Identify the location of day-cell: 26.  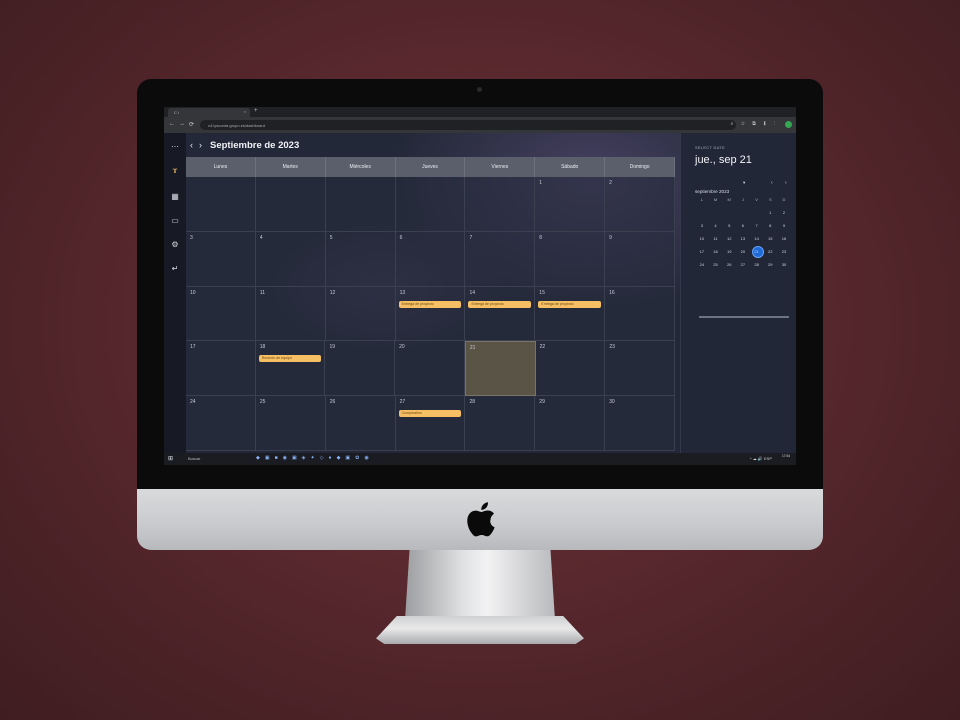
(360, 423).